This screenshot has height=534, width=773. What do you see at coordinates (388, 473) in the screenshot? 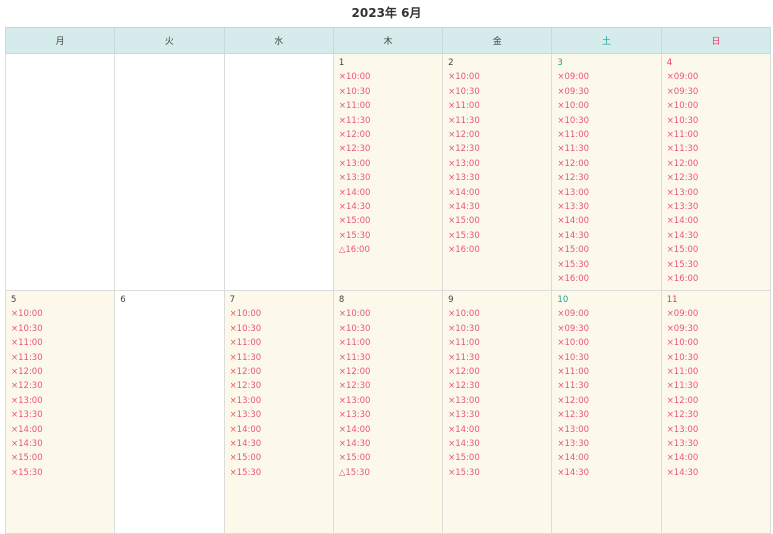
I see `time-slot-limited: △15:30` at bounding box center [388, 473].